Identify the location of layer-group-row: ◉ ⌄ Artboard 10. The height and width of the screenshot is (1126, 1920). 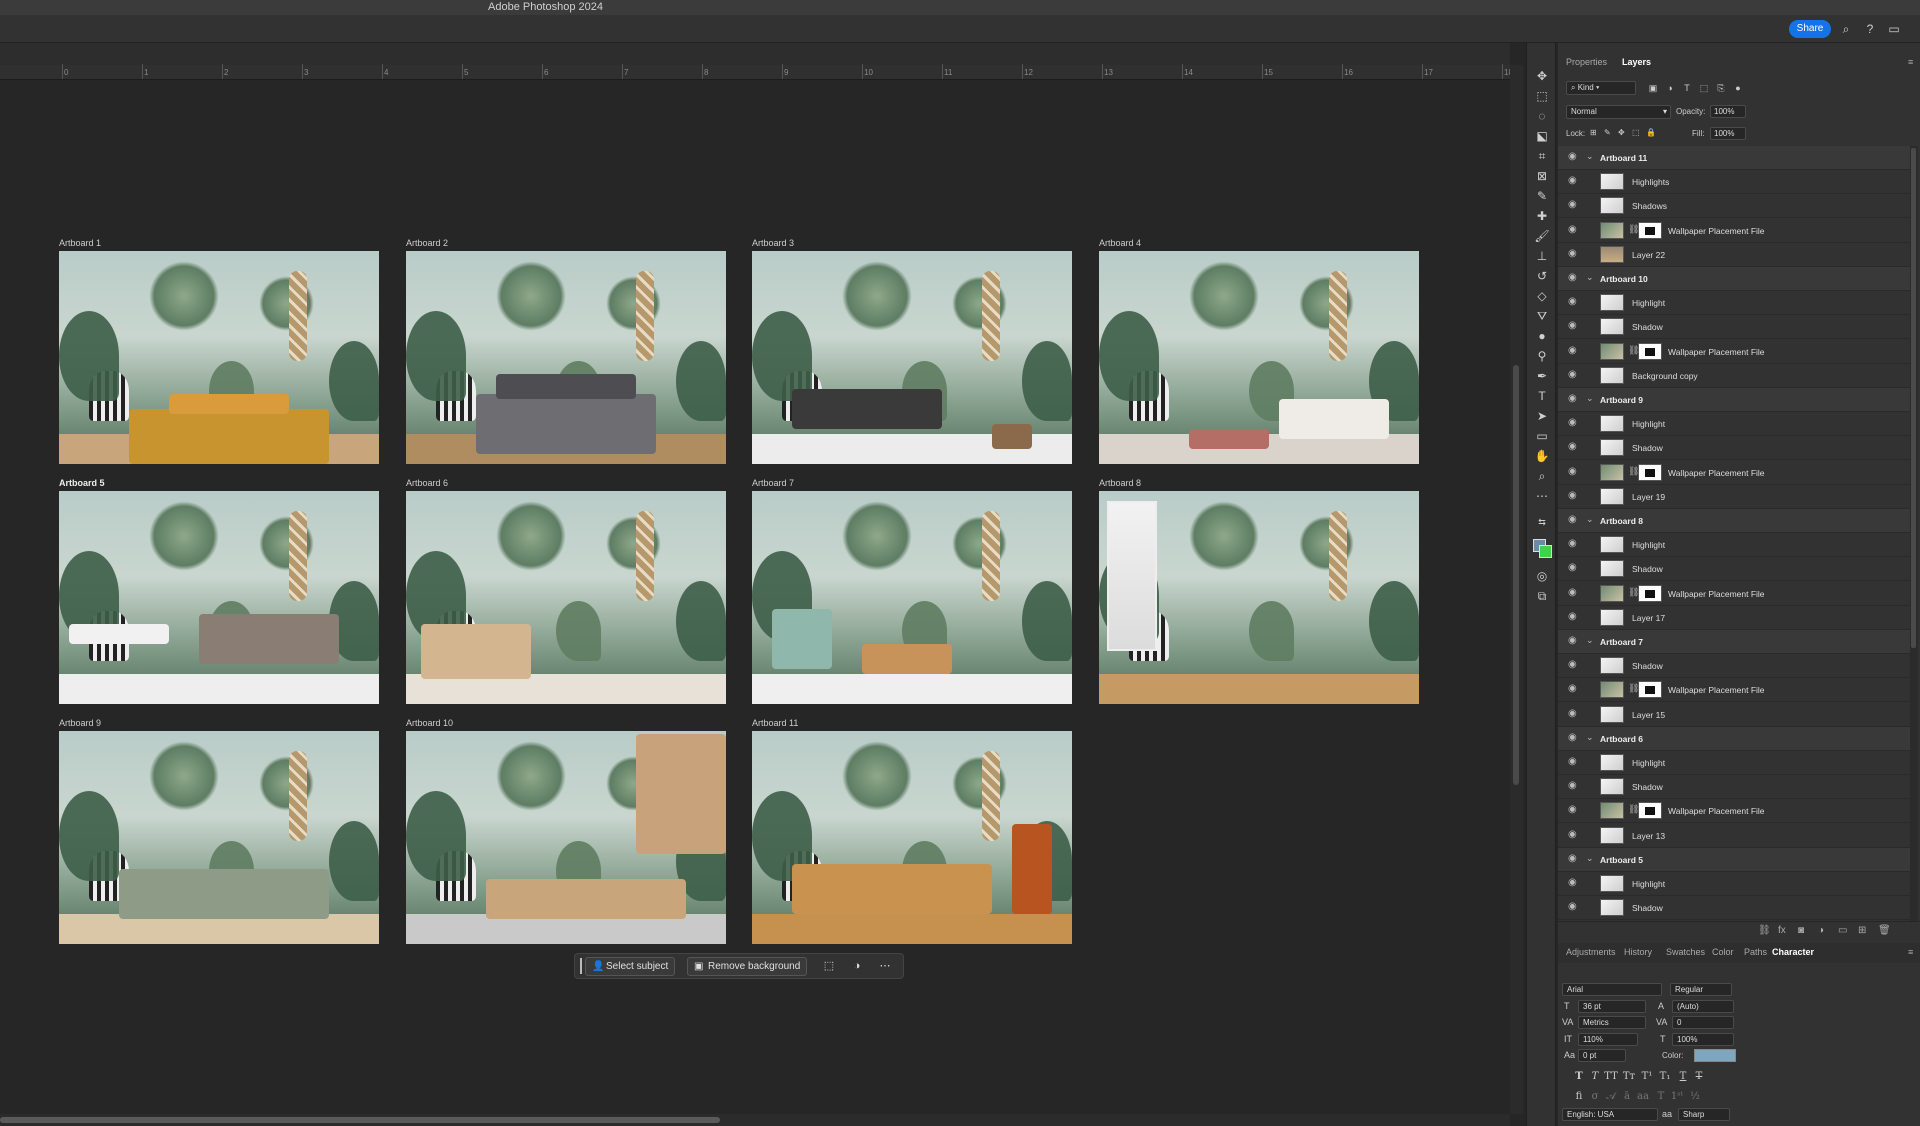
(1734, 279).